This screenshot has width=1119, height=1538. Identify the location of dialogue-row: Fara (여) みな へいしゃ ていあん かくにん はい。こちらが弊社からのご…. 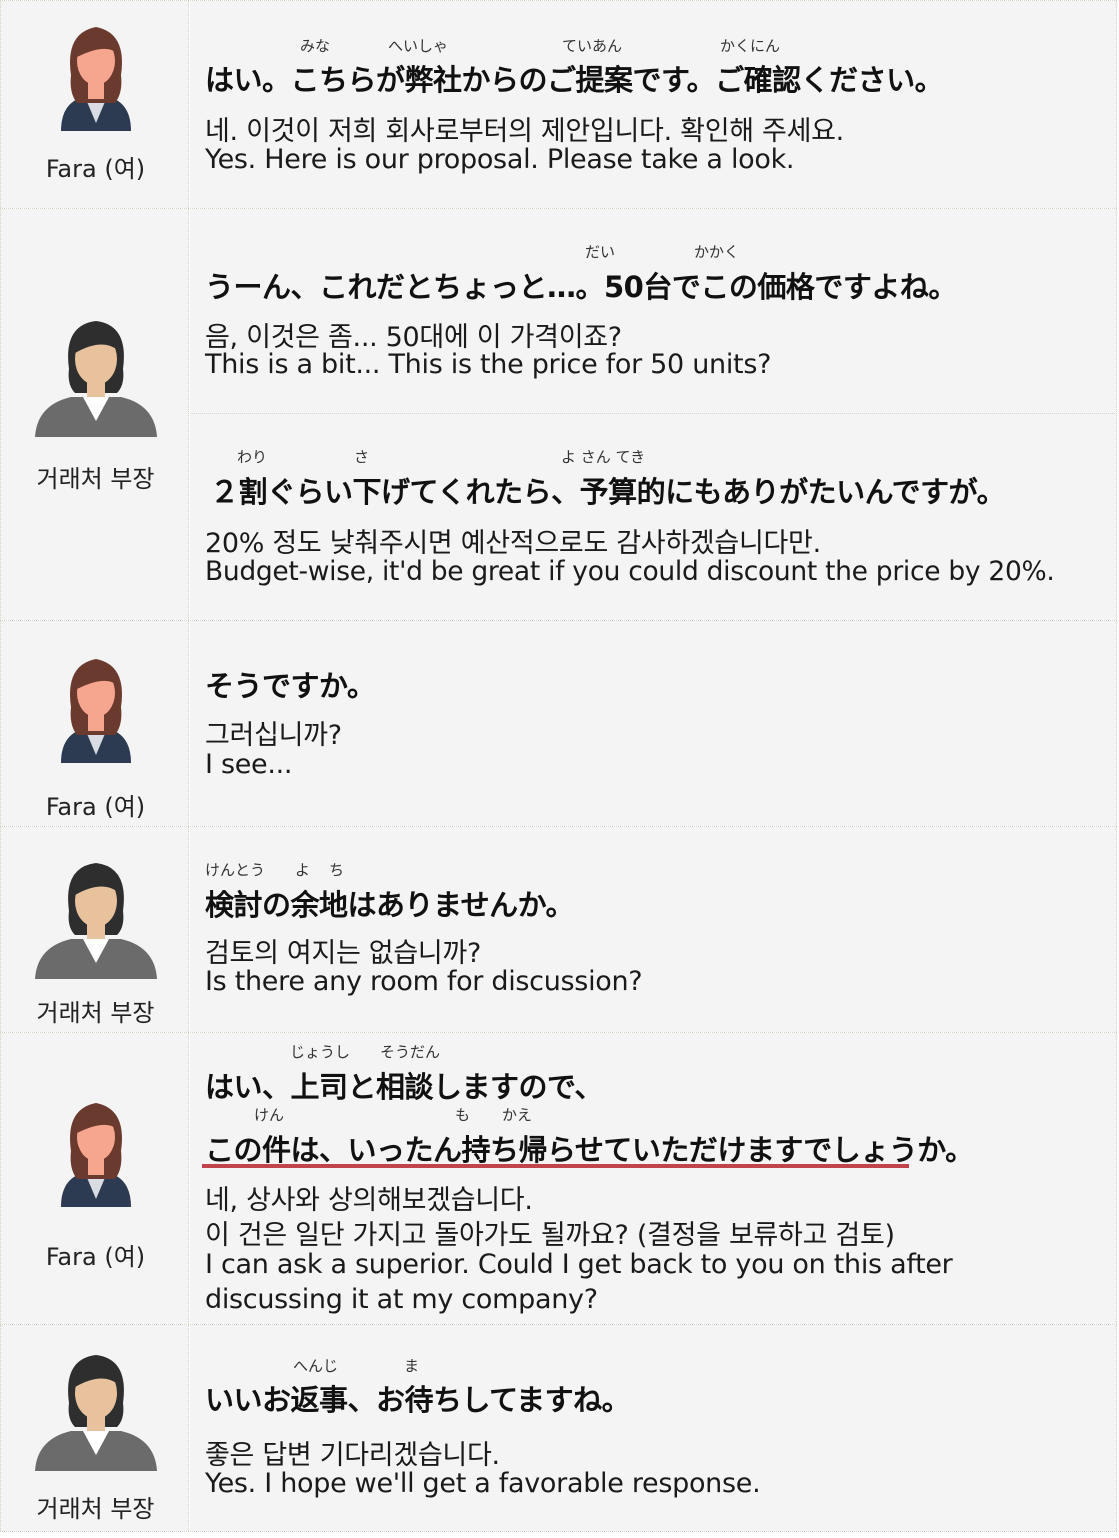
(558, 104).